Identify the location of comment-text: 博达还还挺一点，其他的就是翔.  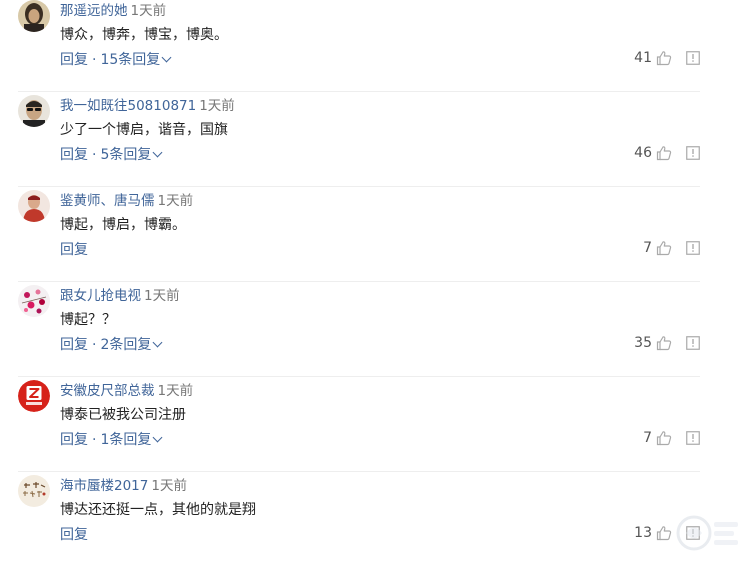
(158, 510).